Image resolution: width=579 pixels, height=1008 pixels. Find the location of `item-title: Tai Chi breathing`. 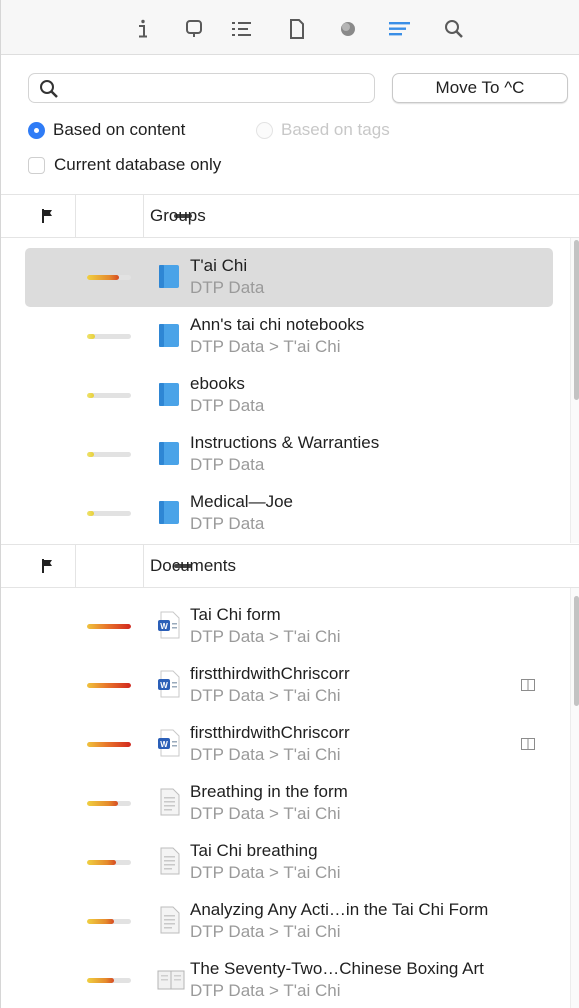

item-title: Tai Chi breathing is located at coordinates (254, 850).